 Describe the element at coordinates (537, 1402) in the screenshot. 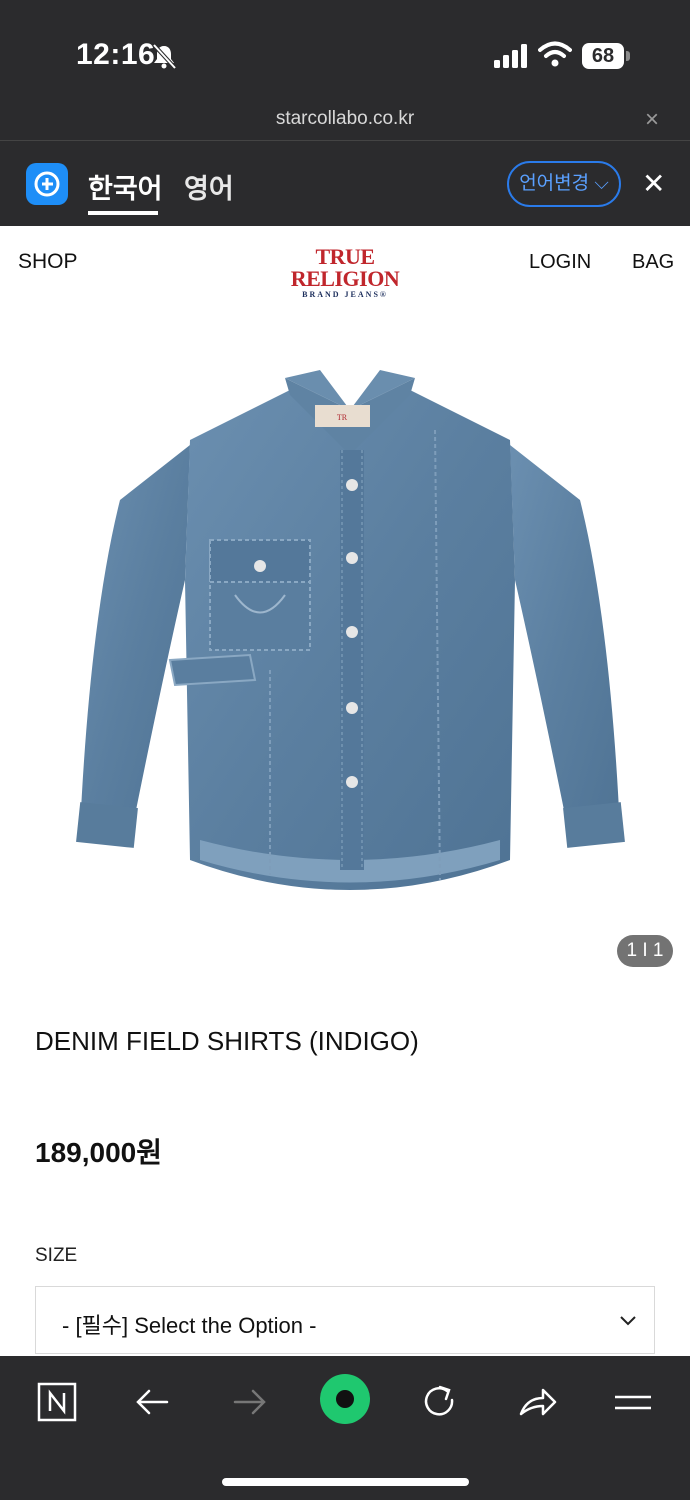

I see `share-icon` at that location.